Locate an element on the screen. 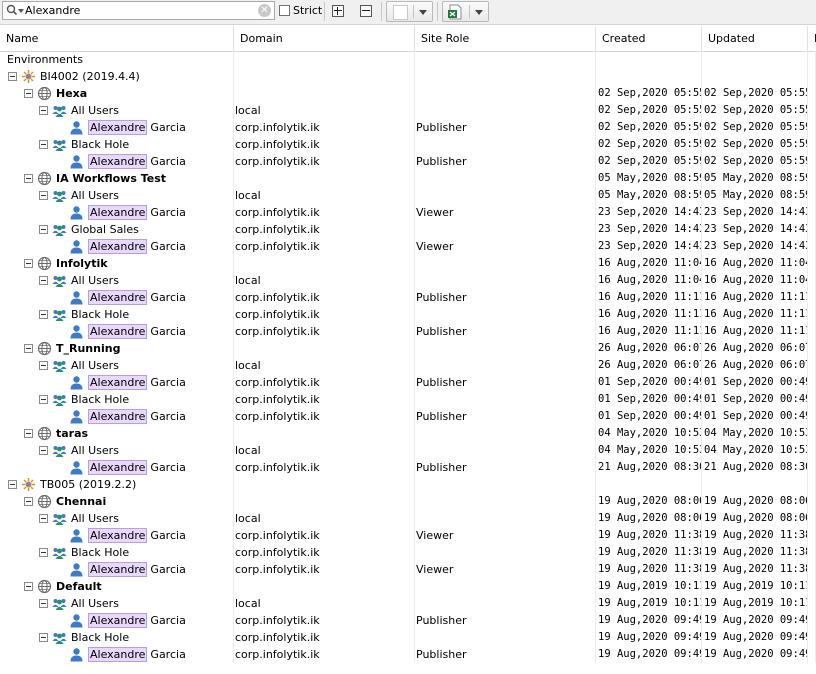  search-dropdown-icon is located at coordinates (21, 11).